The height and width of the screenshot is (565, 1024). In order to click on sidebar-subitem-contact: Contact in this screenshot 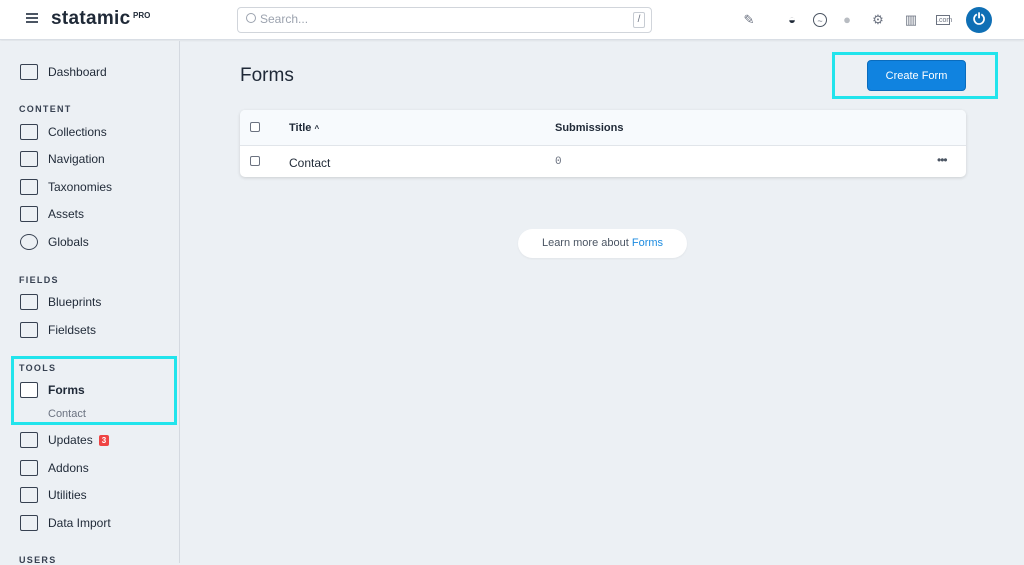, I will do `click(67, 414)`.